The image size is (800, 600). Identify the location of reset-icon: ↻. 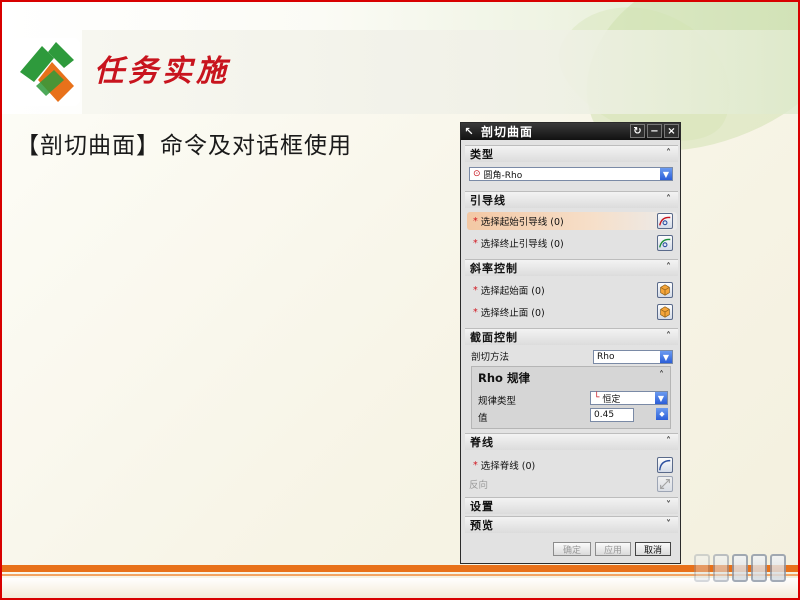
(637, 131).